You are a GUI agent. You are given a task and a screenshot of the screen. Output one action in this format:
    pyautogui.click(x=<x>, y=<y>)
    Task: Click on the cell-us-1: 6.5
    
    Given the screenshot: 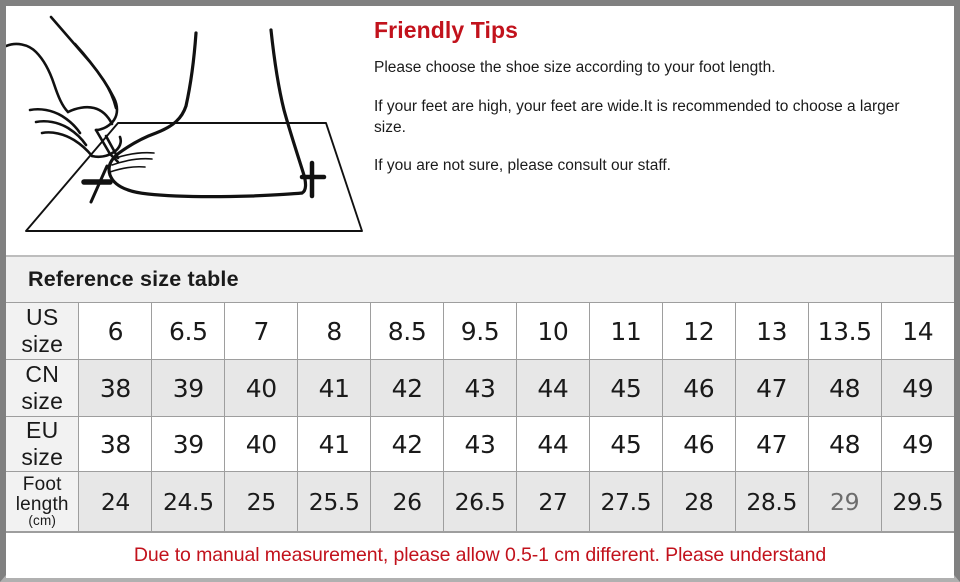 What is the action you would take?
    pyautogui.click(x=188, y=331)
    